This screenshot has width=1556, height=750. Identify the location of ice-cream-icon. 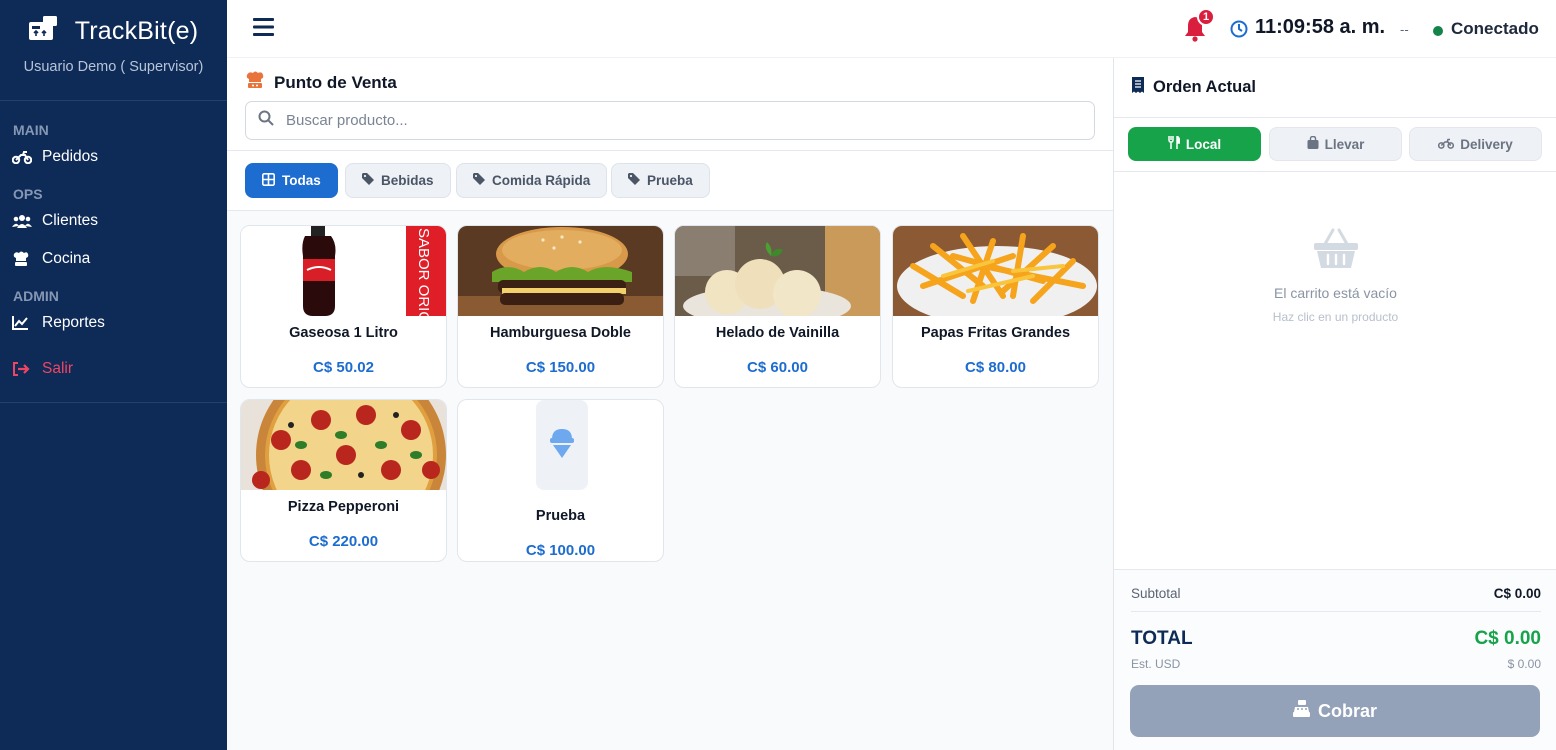
(562, 445).